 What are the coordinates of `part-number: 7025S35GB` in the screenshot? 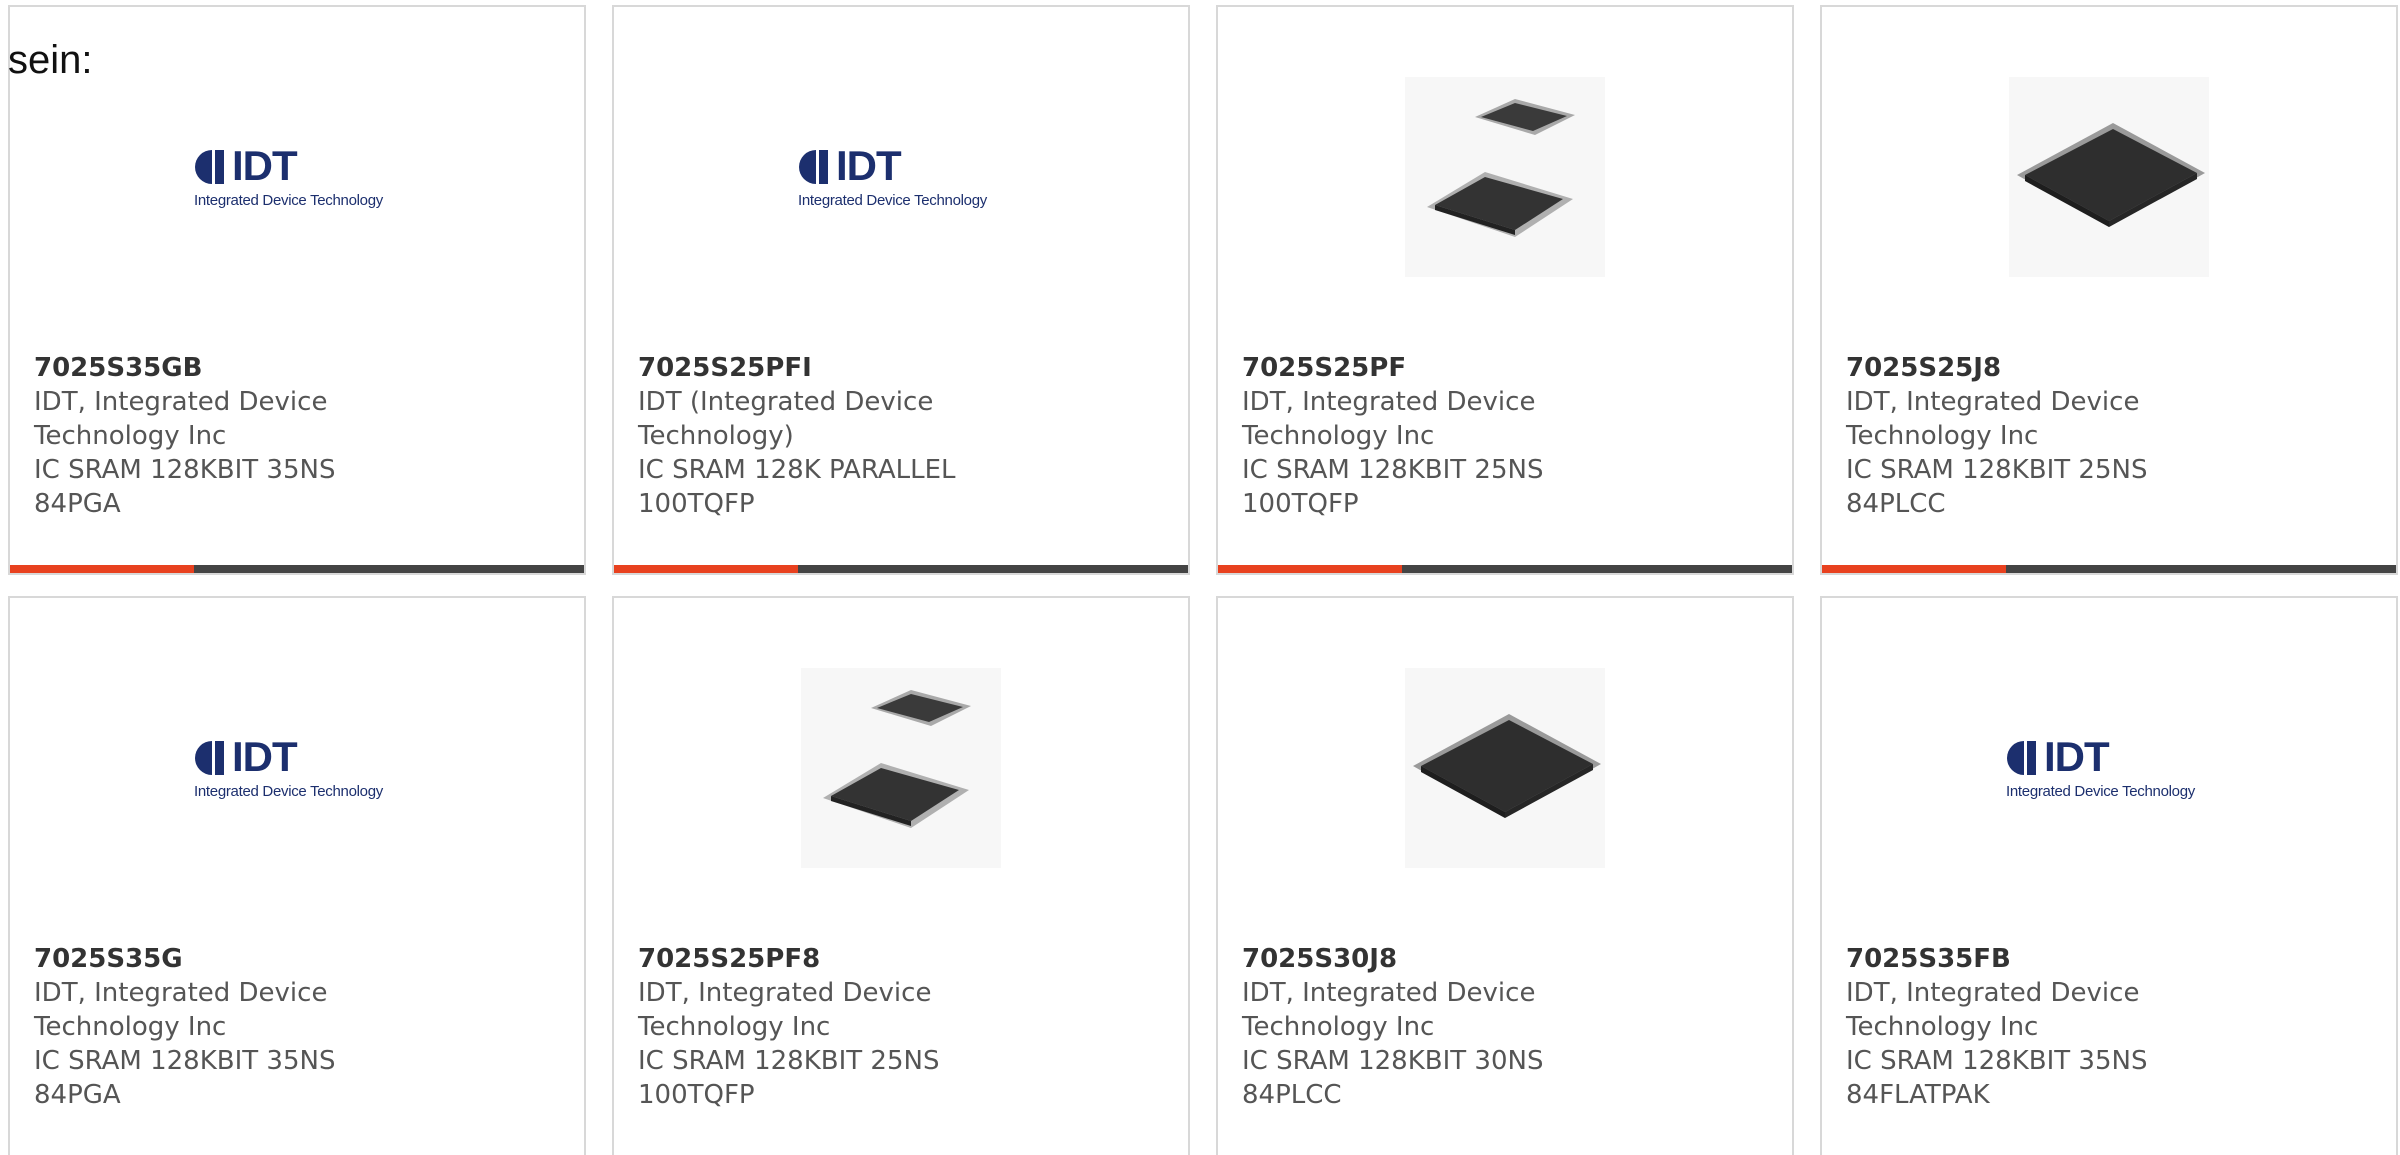 It's located at (297, 368).